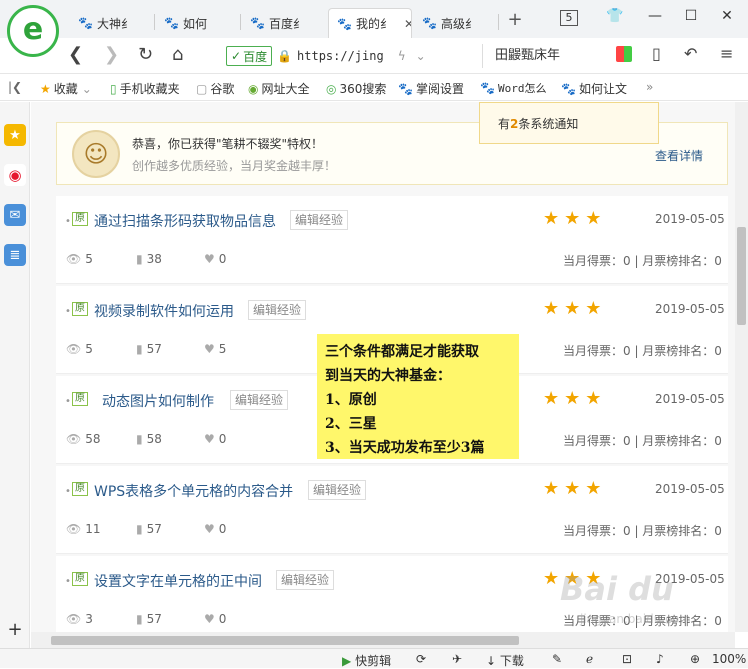 This screenshot has width=748, height=669. I want to click on votes-stat: ▮ 58, so click(149, 439).